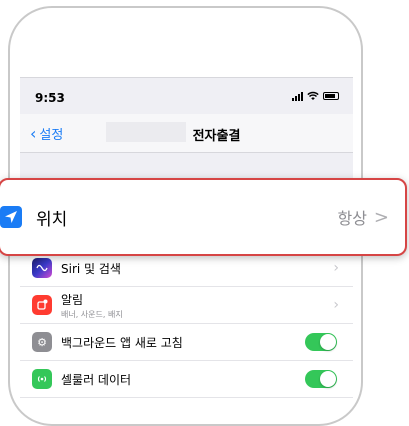  What do you see at coordinates (72, 299) in the screenshot?
I see `row-label: 알림` at bounding box center [72, 299].